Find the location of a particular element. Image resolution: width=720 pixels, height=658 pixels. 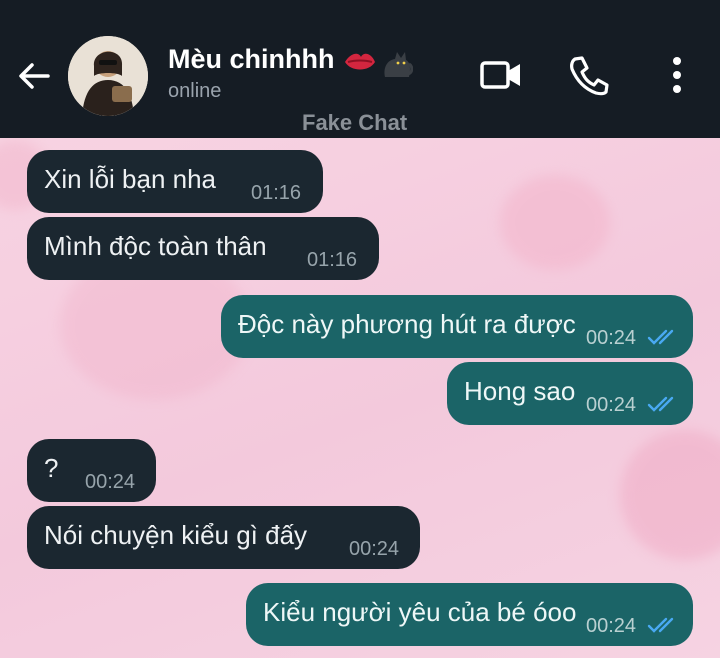

message-bubble-outgoing: Độc này phương hút ra được 00:24 is located at coordinates (457, 326).